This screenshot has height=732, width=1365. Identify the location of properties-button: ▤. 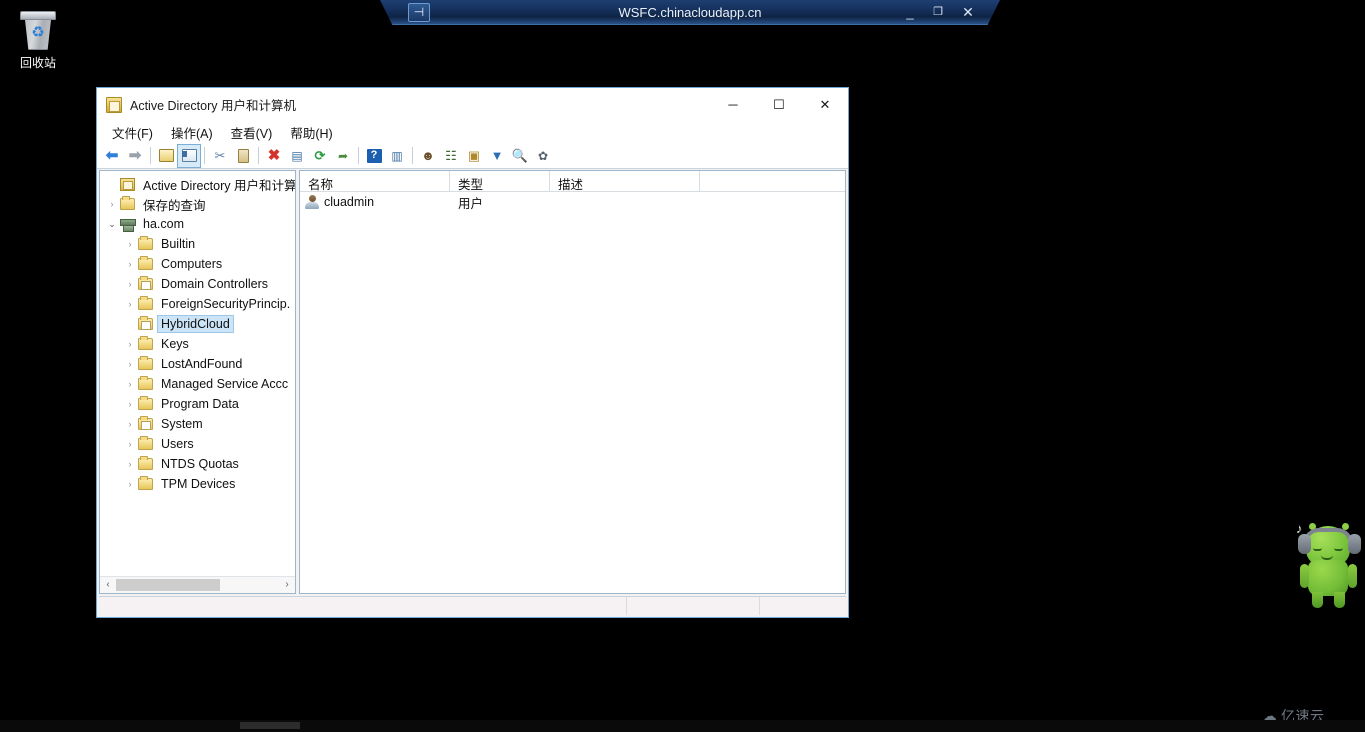
(297, 156).